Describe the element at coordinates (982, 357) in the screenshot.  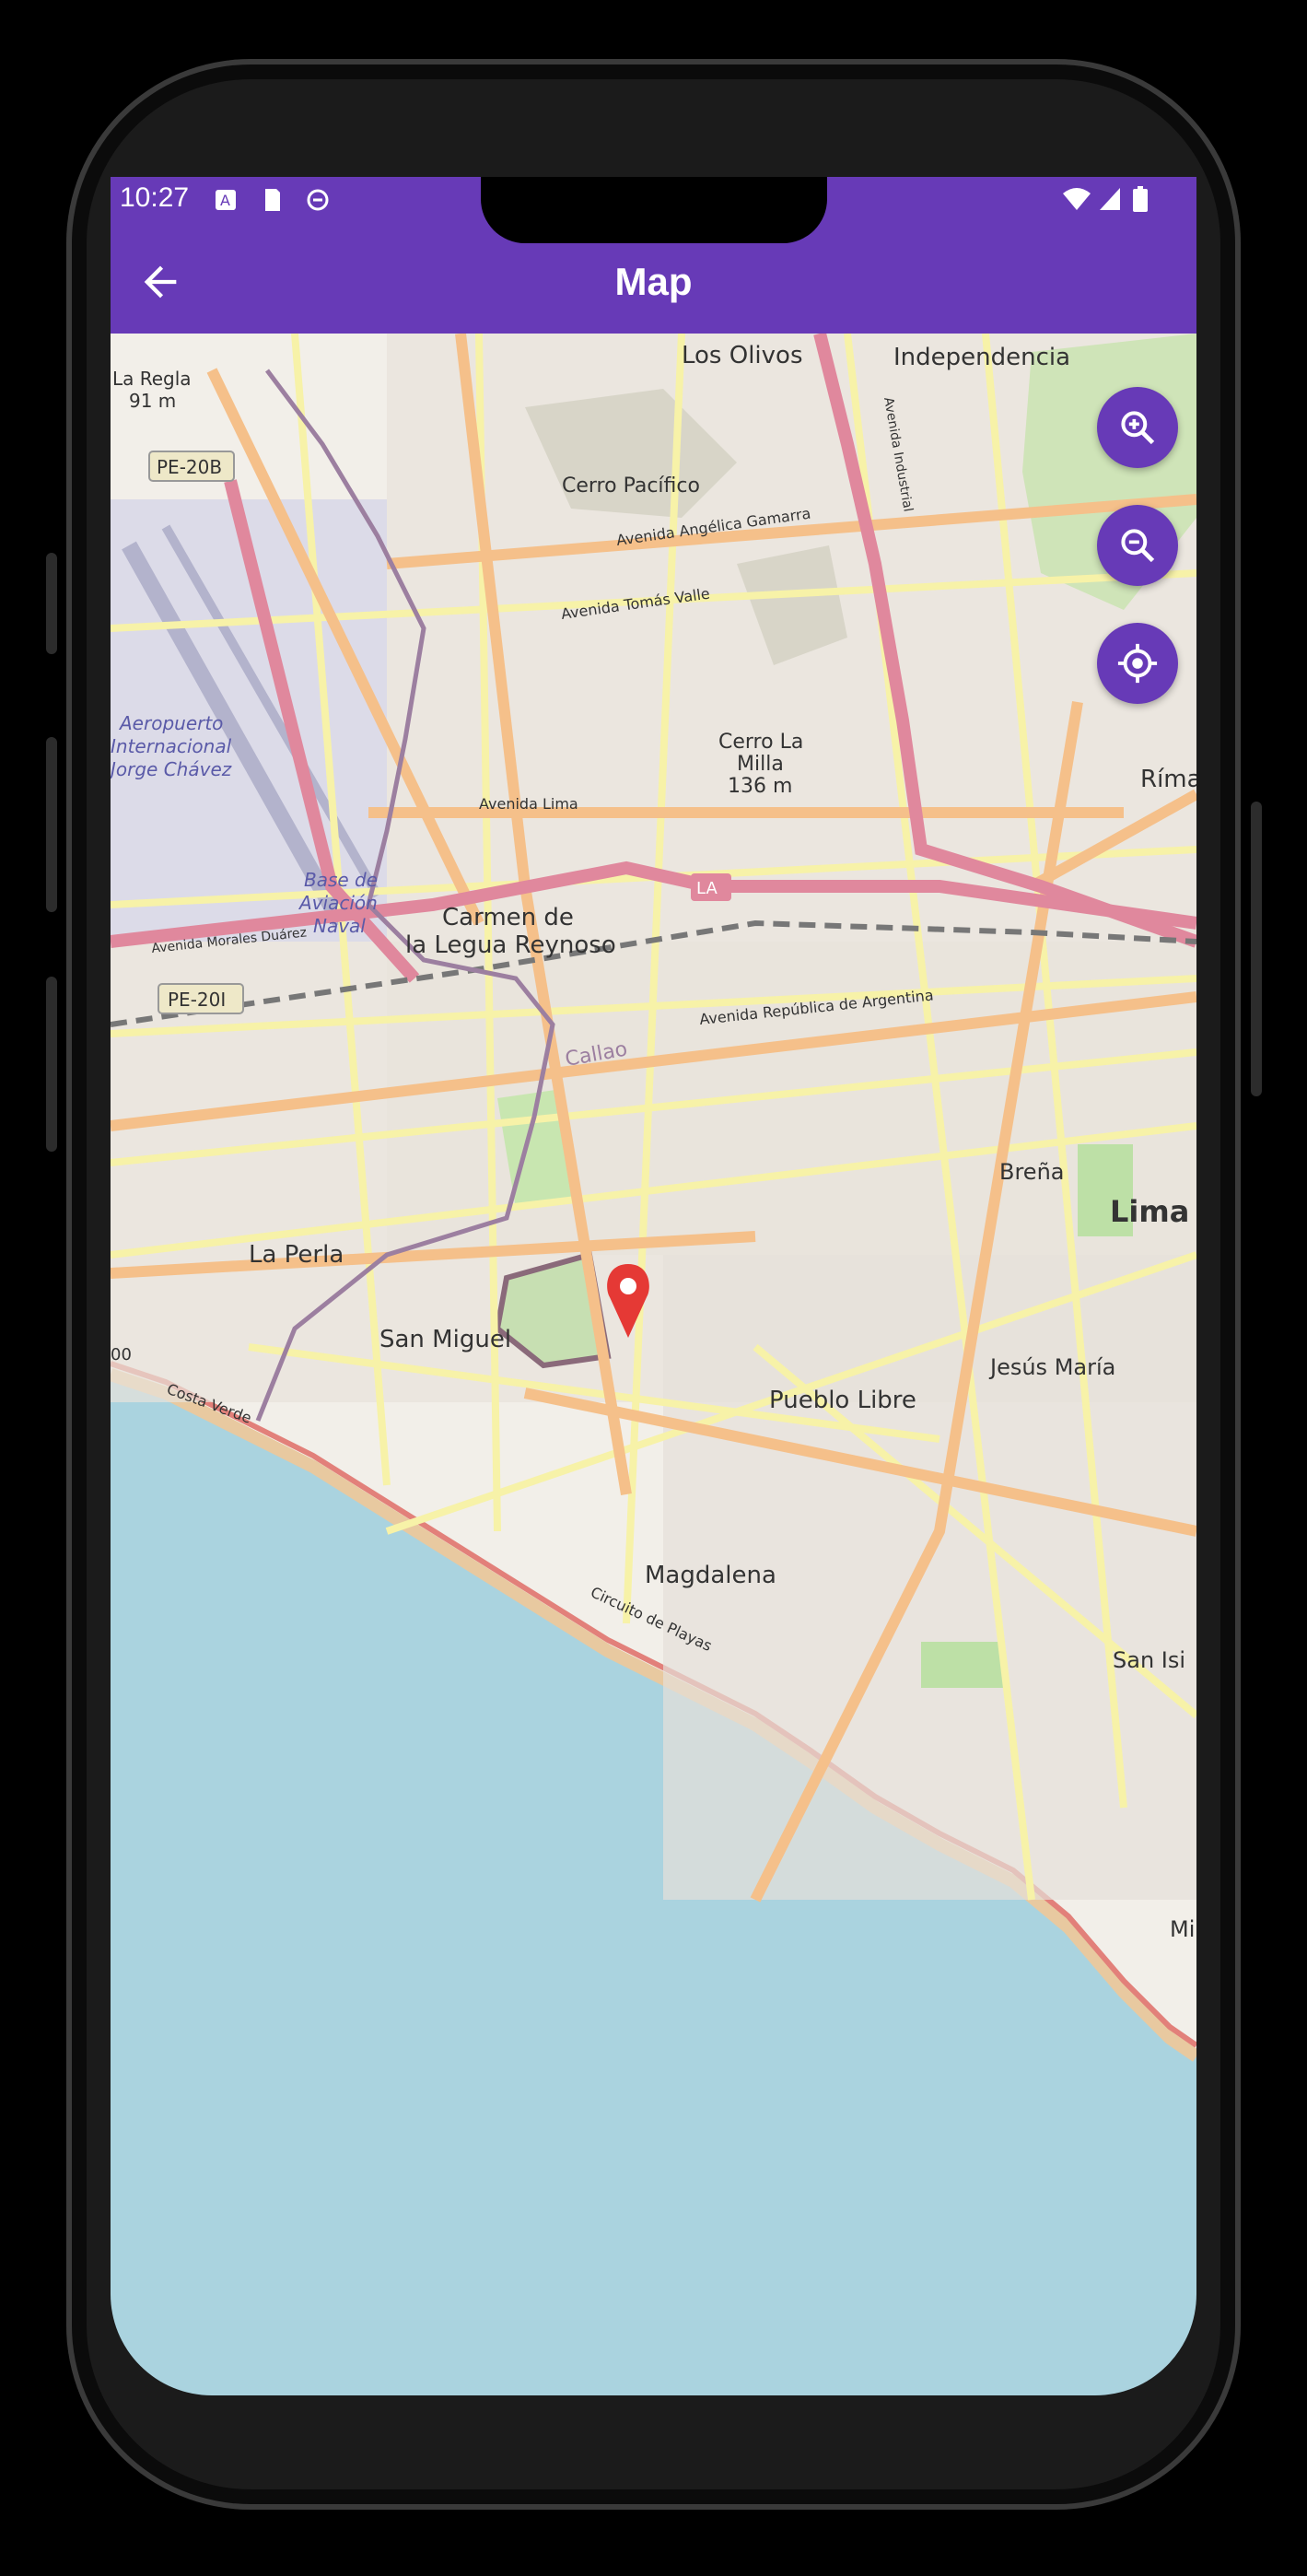
I see `map-label: Independencia` at that location.